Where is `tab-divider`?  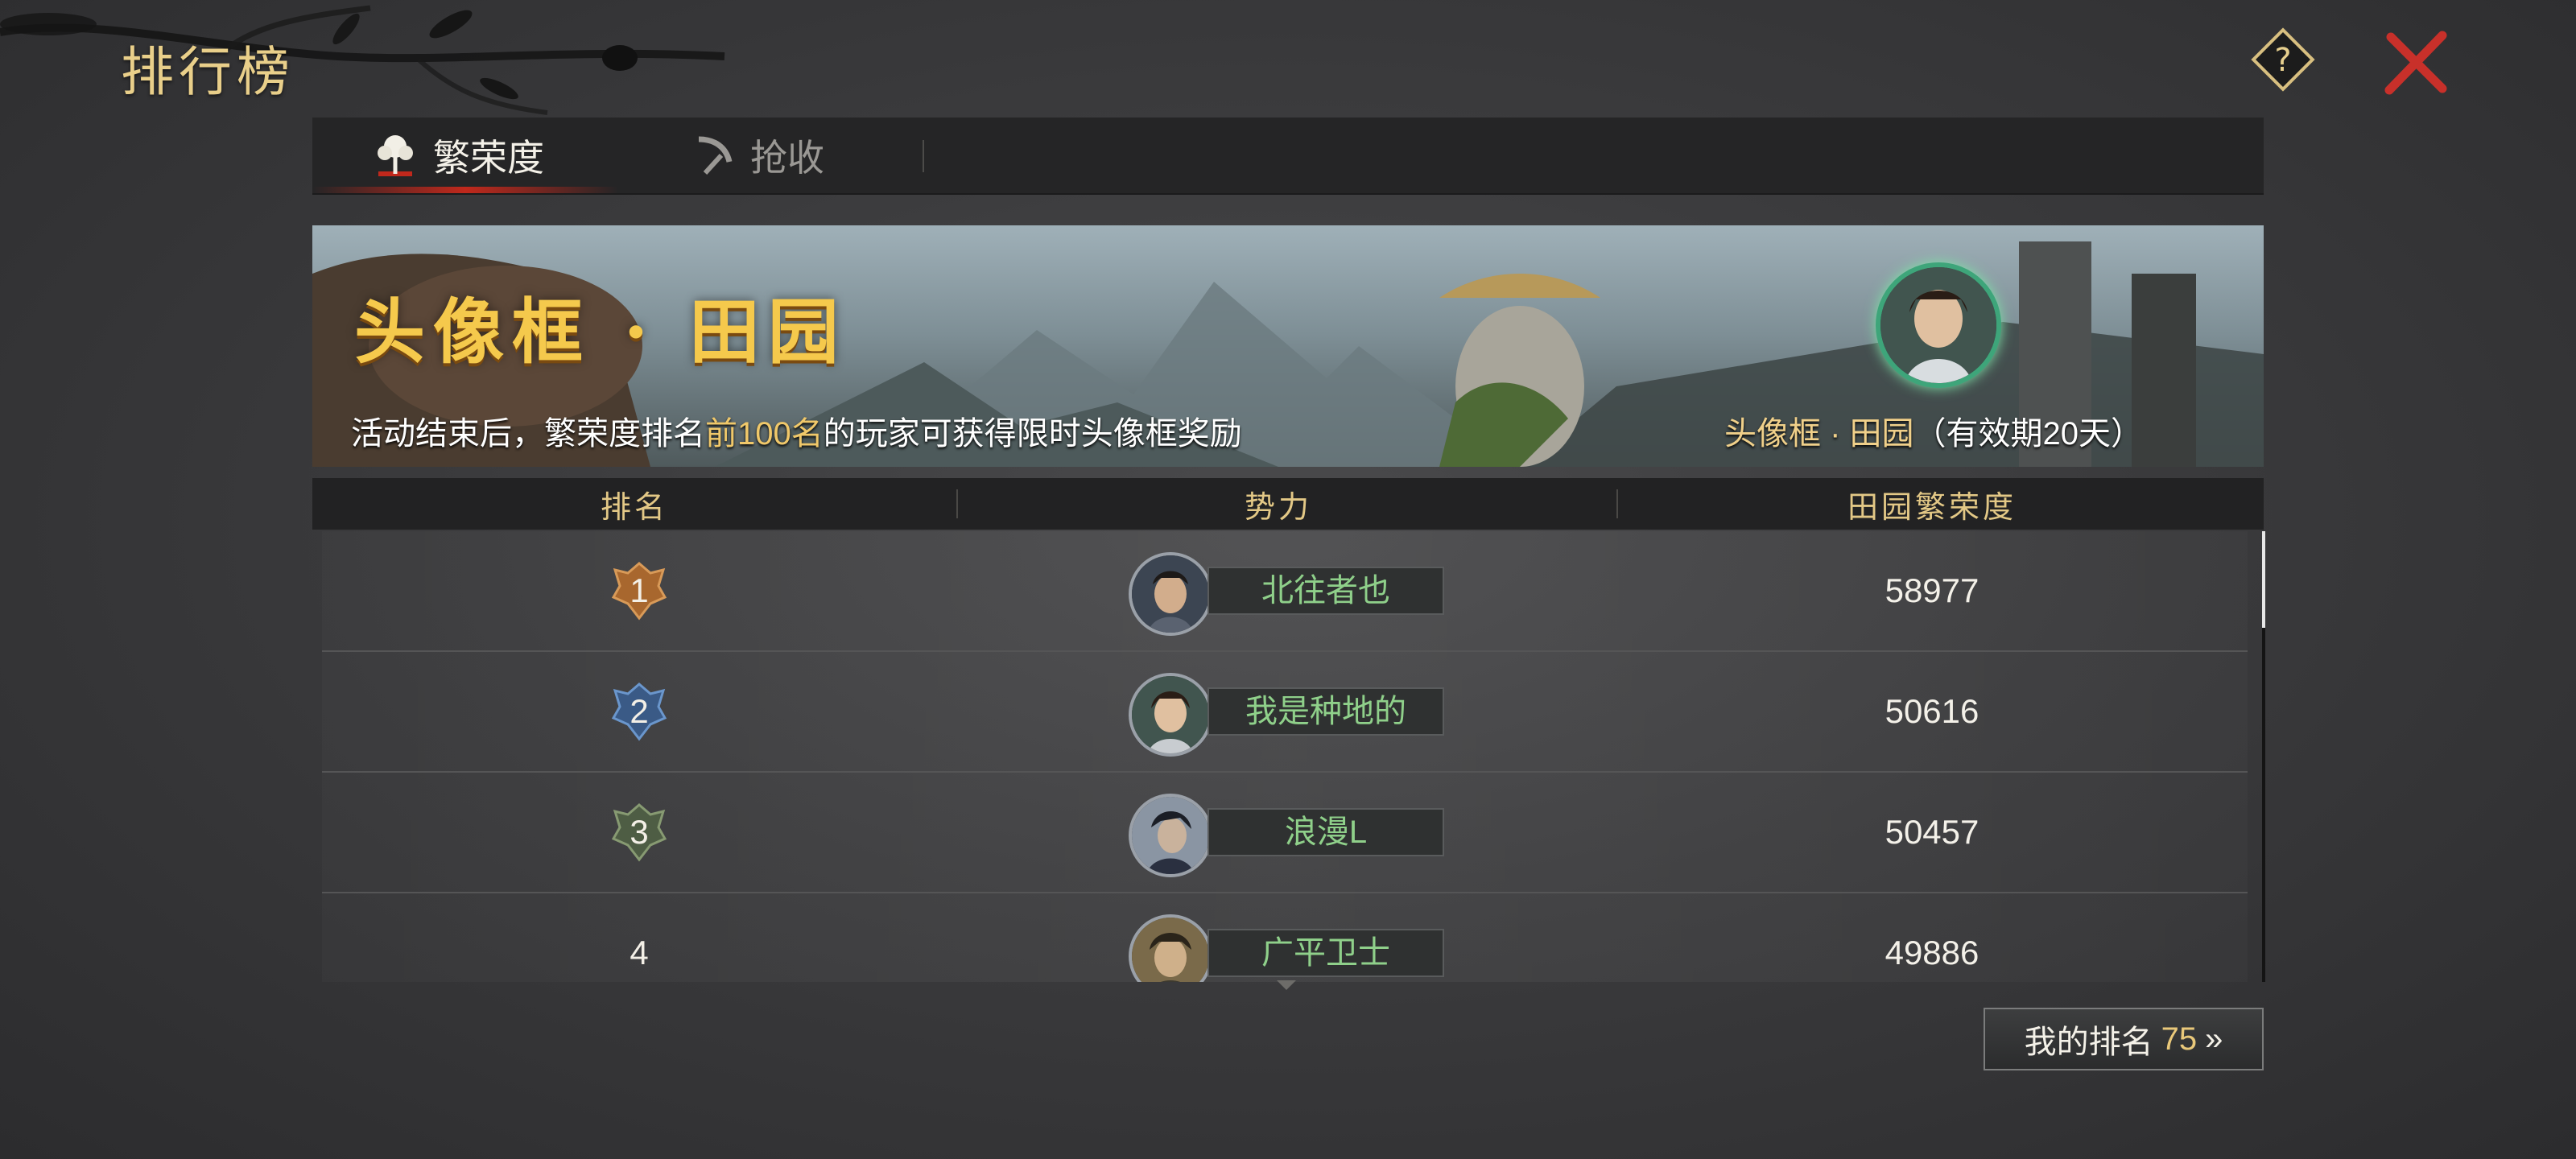
tab-divider is located at coordinates (924, 156).